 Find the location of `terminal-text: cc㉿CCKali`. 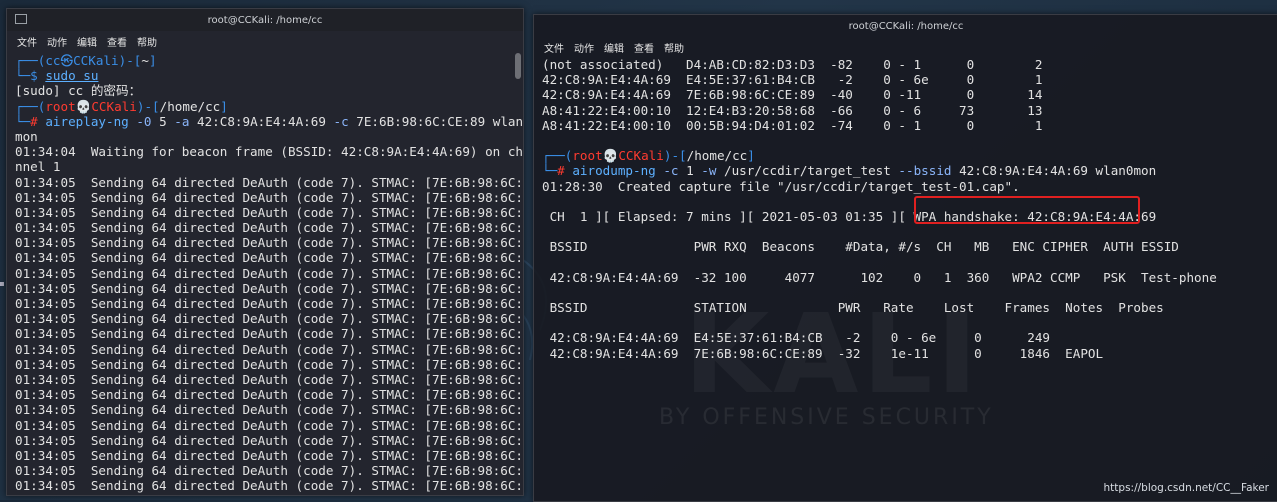

terminal-text: cc㉿CCKali is located at coordinates (82, 60).